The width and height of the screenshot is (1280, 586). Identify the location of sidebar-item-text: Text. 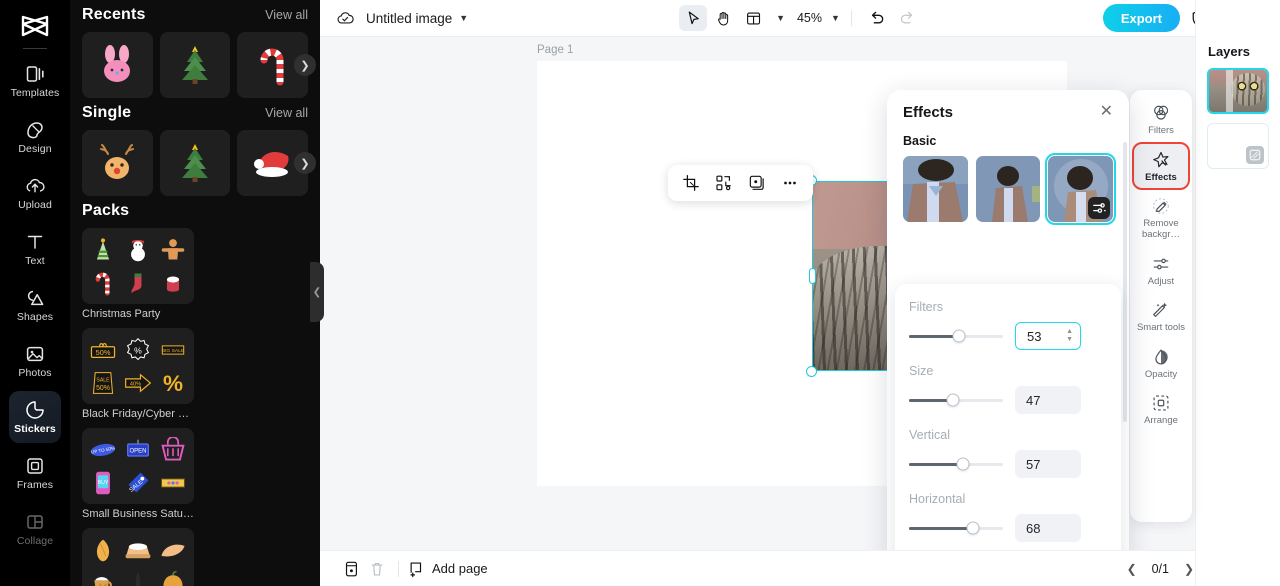
(35, 249).